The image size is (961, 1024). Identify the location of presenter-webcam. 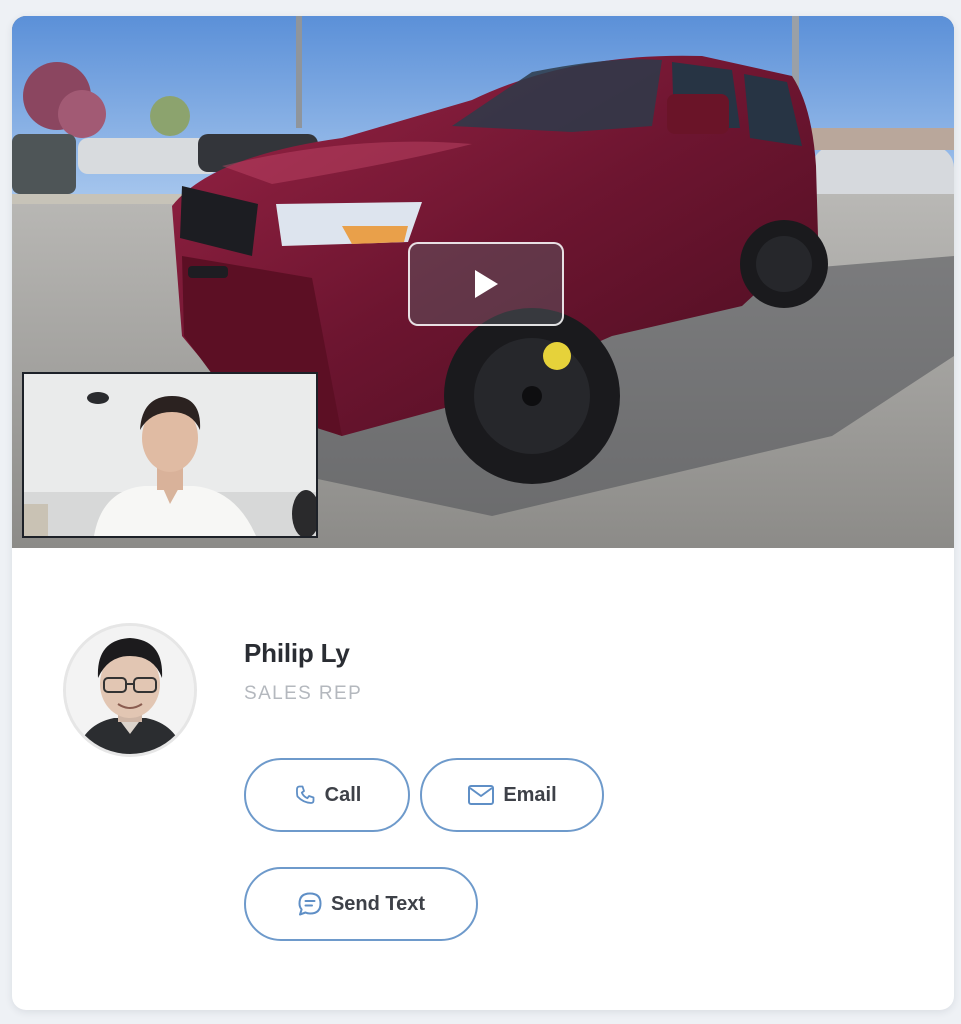
(170, 455).